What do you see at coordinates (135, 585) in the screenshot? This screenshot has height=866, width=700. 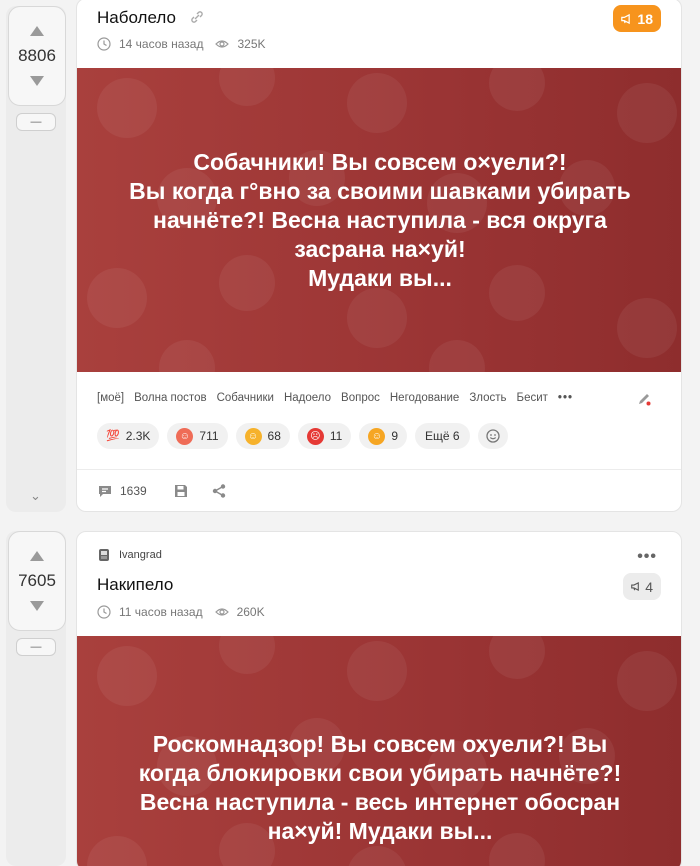 I see `post-title: Накипело` at bounding box center [135, 585].